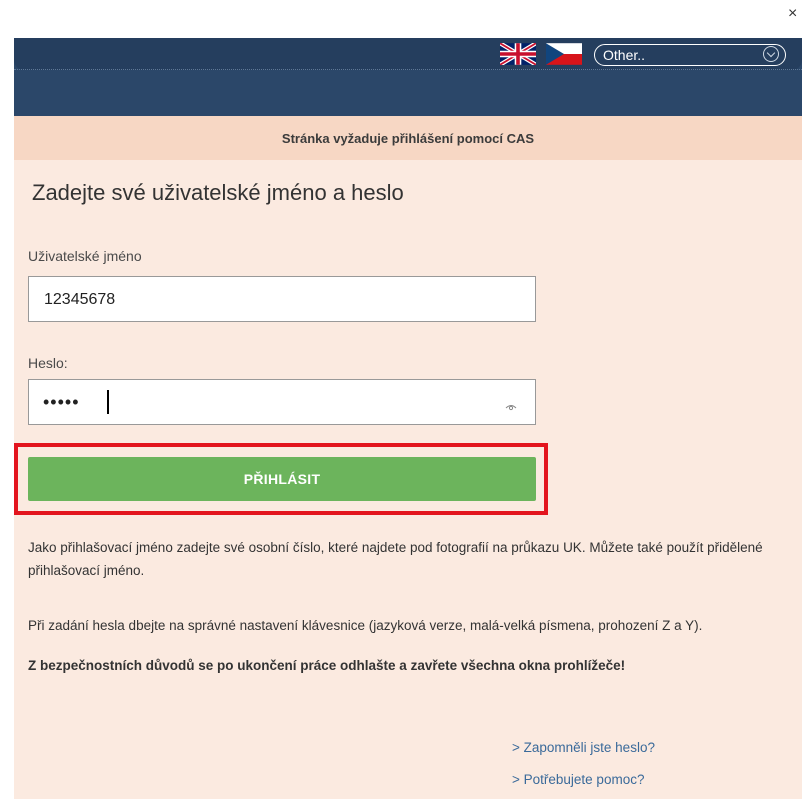 This screenshot has width=802, height=799. Describe the element at coordinates (61, 402) in the screenshot. I see `password-masked-value: •••••` at that location.